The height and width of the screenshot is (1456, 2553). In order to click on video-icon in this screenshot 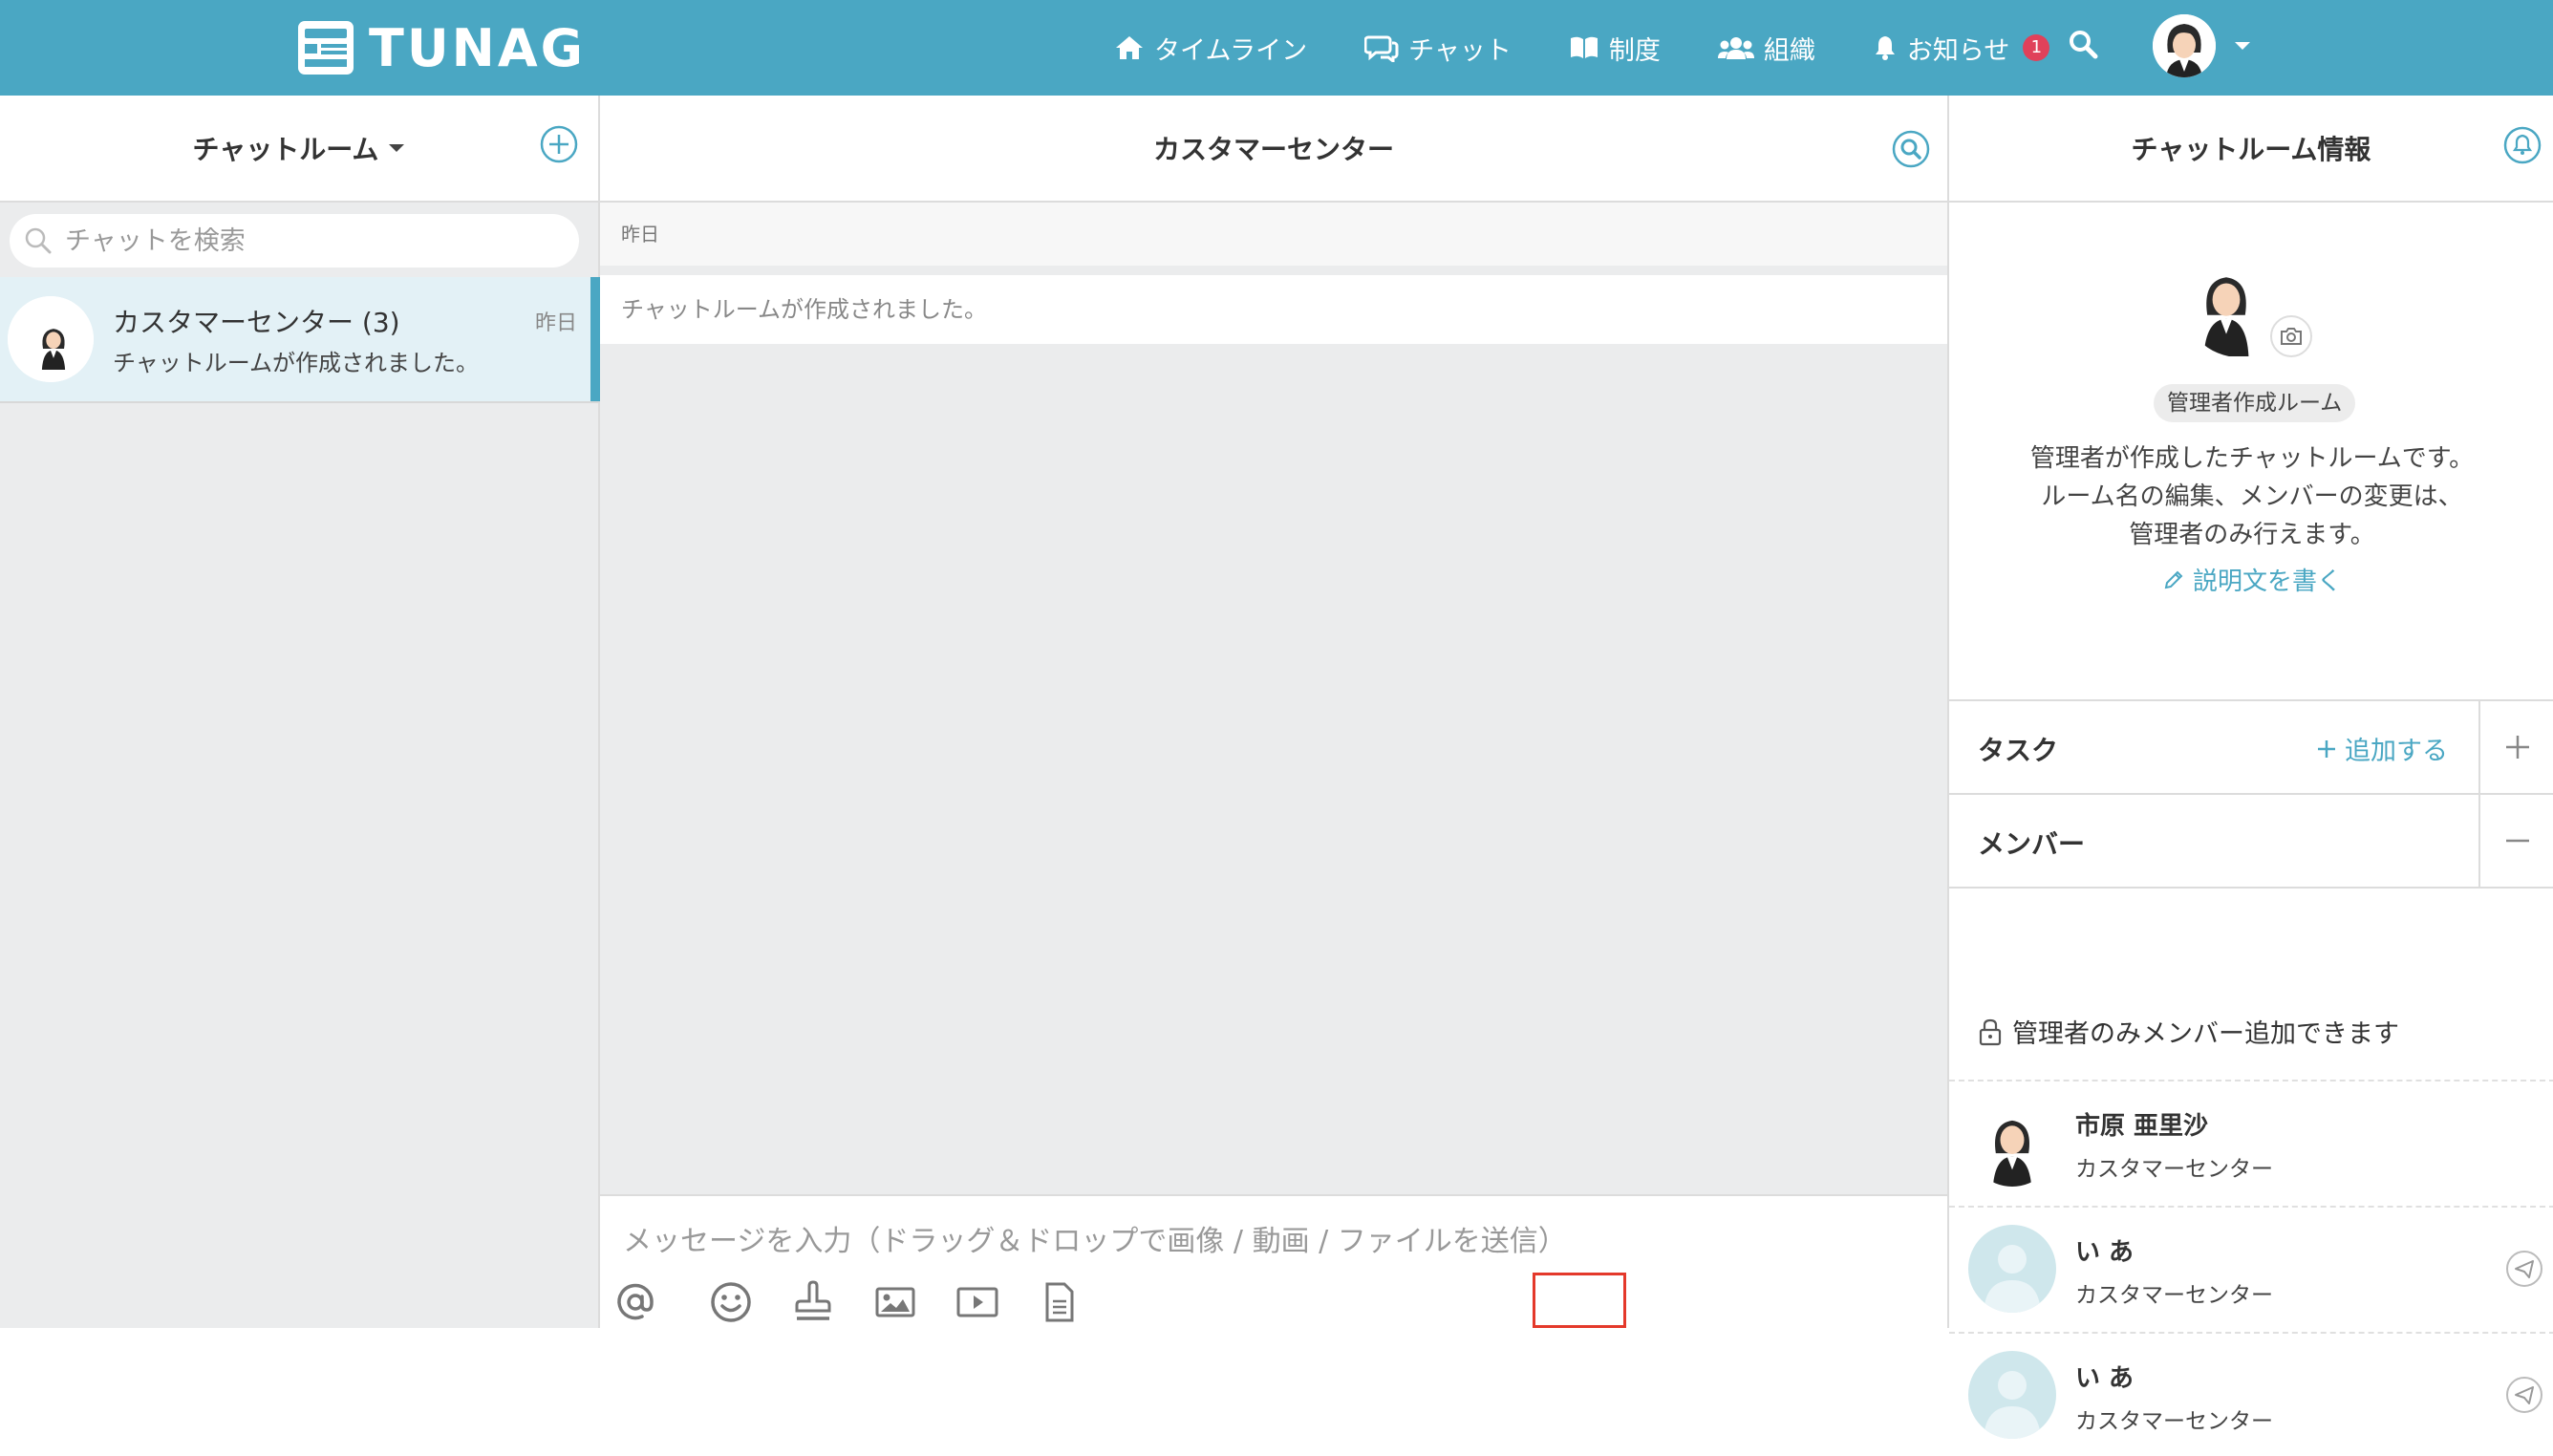, I will do `click(977, 1302)`.